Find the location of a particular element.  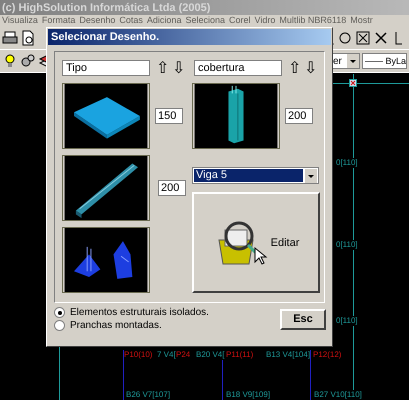

menu-item: Mostr is located at coordinates (361, 20).